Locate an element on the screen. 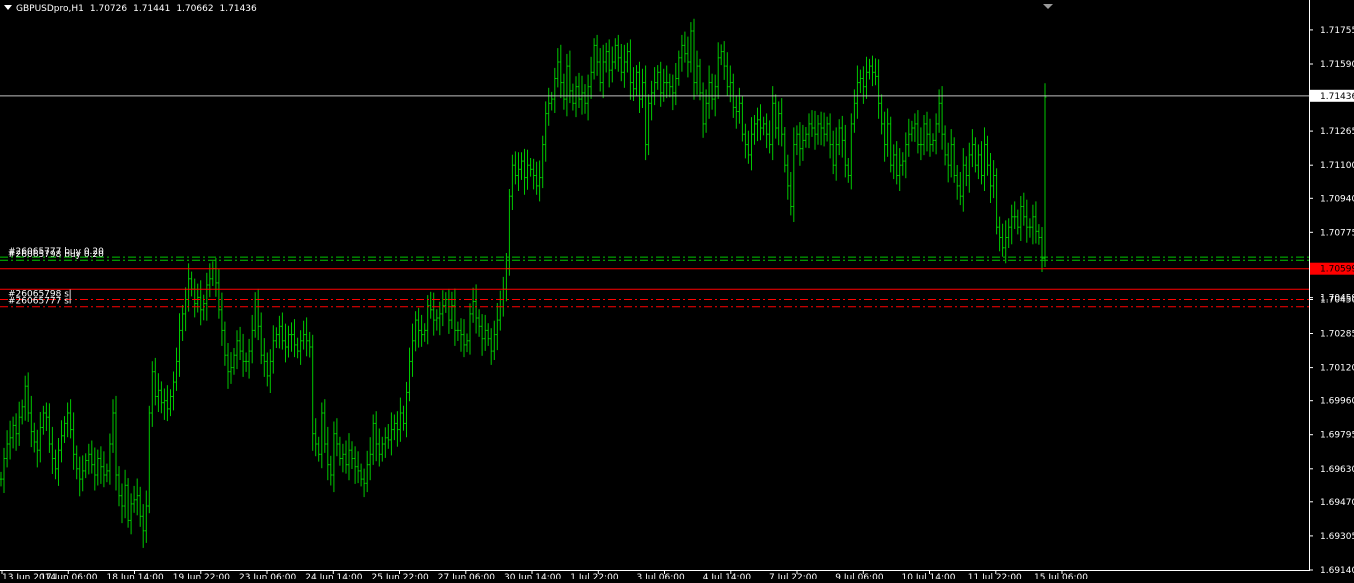 Image resolution: width=1354 pixels, height=583 pixels. price-tick-label: 1.69630 is located at coordinates (1337, 470).